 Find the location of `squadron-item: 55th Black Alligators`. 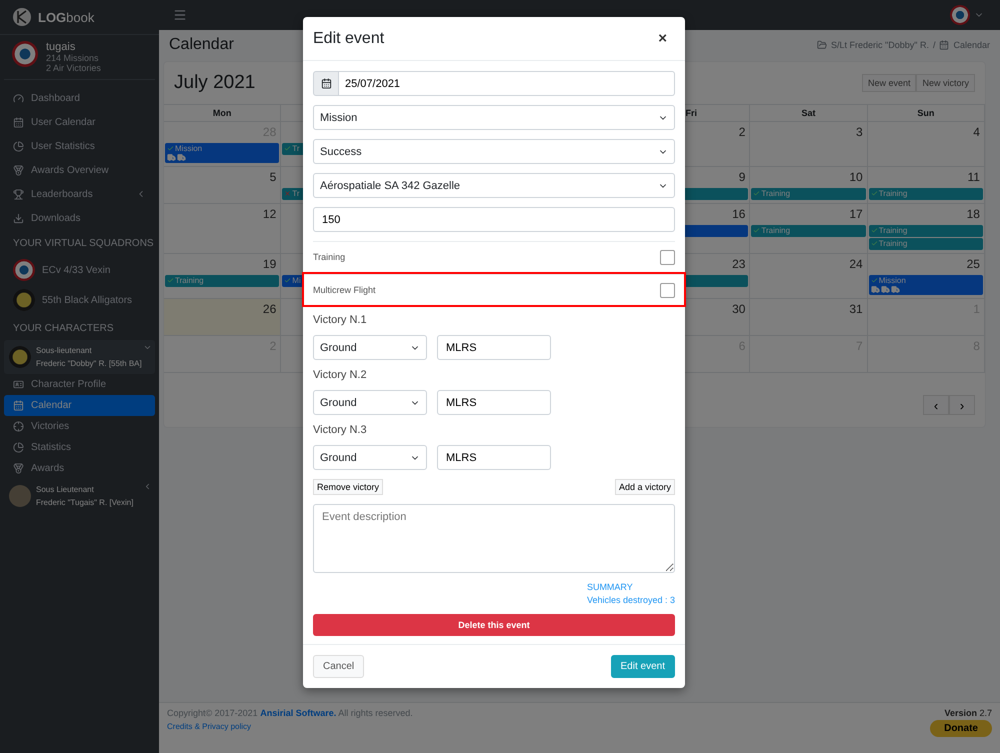

squadron-item: 55th Black Alligators is located at coordinates (79, 300).